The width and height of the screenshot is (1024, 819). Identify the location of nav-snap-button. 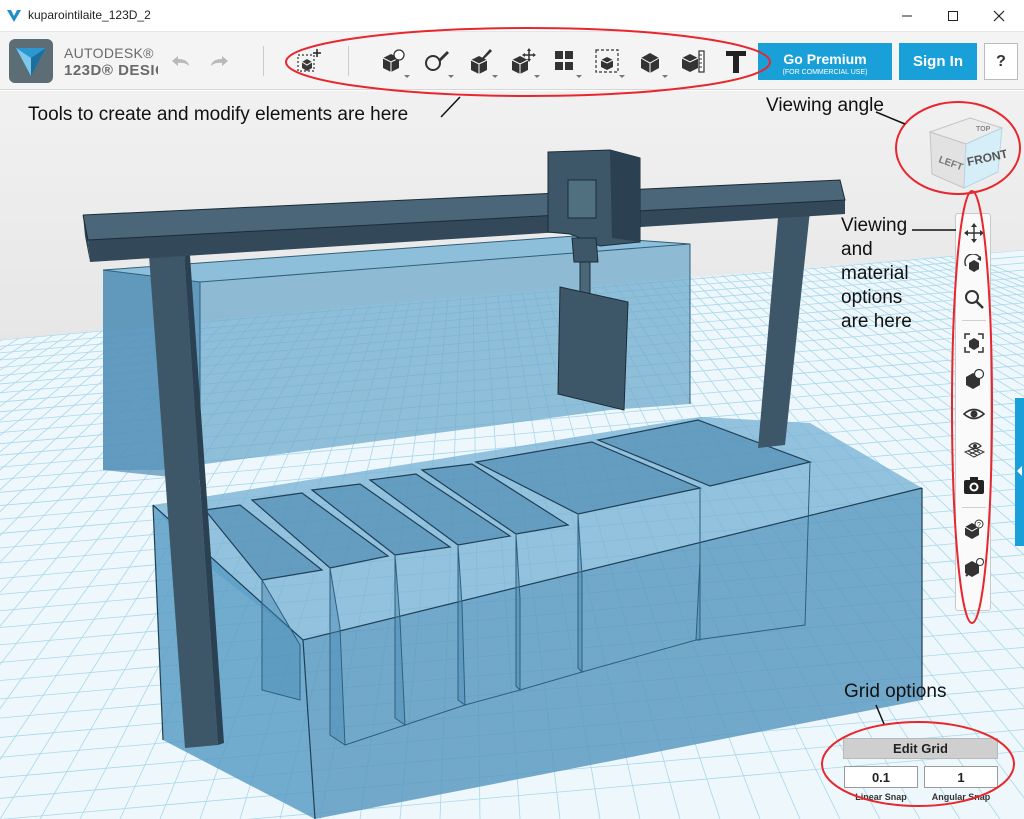
(974, 567).